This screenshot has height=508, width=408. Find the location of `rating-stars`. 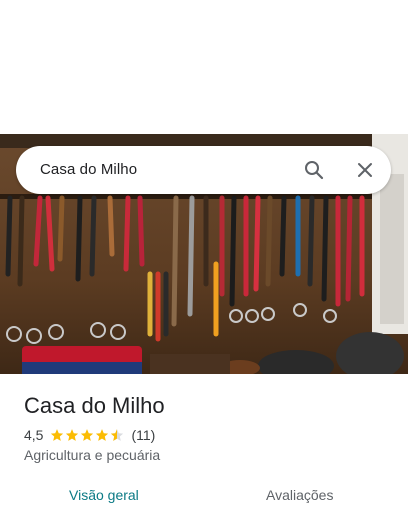

rating-stars is located at coordinates (87, 435).